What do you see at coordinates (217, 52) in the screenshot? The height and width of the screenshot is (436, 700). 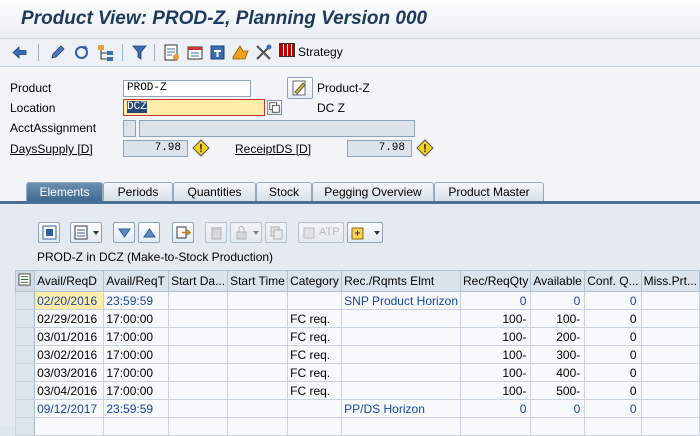 I see `transport-icon` at bounding box center [217, 52].